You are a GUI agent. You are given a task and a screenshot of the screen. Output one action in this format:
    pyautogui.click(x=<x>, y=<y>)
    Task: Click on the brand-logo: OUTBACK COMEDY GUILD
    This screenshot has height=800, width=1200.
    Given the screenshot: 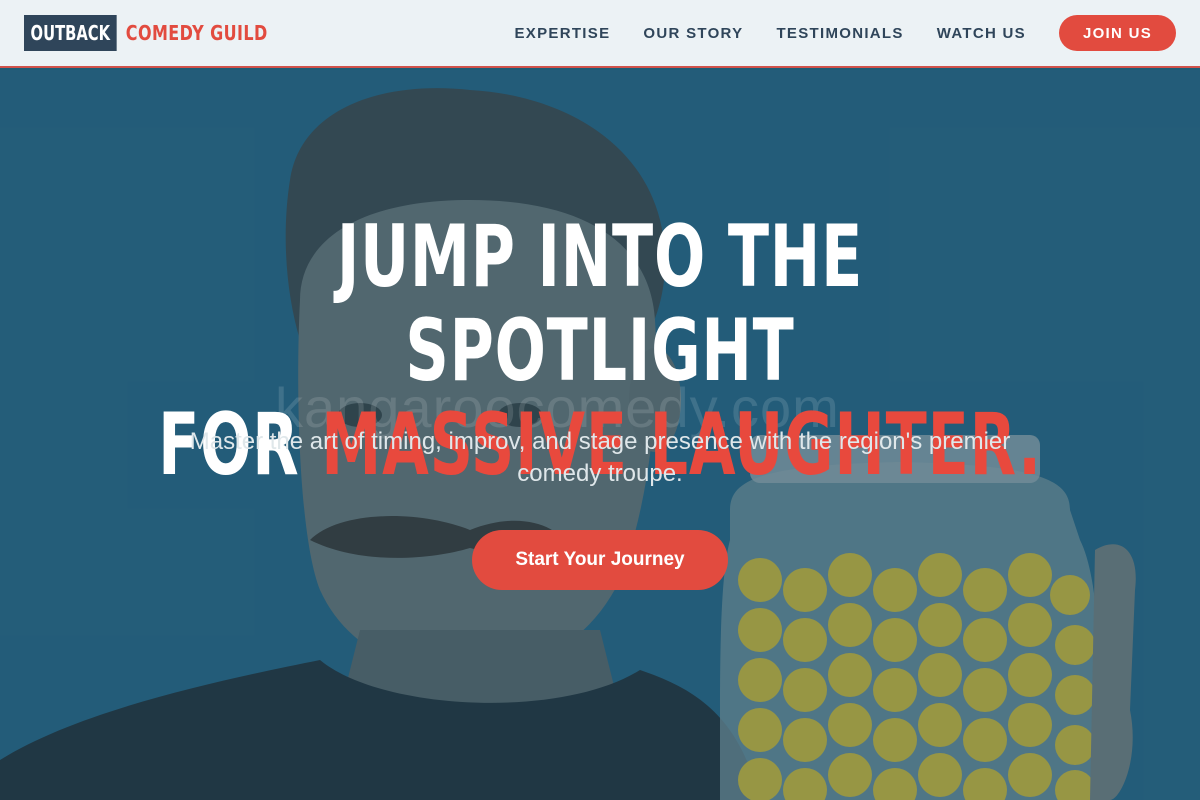 What is the action you would take?
    pyautogui.click(x=164, y=33)
    